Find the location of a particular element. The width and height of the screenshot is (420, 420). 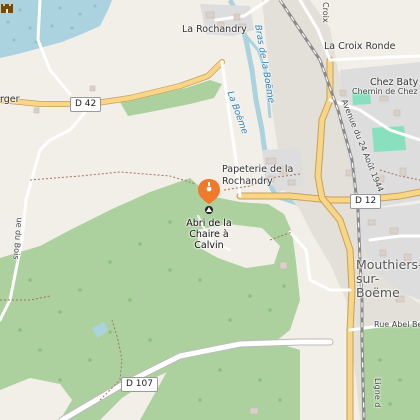

road-badge-d107: D 107 is located at coordinates (139, 384).